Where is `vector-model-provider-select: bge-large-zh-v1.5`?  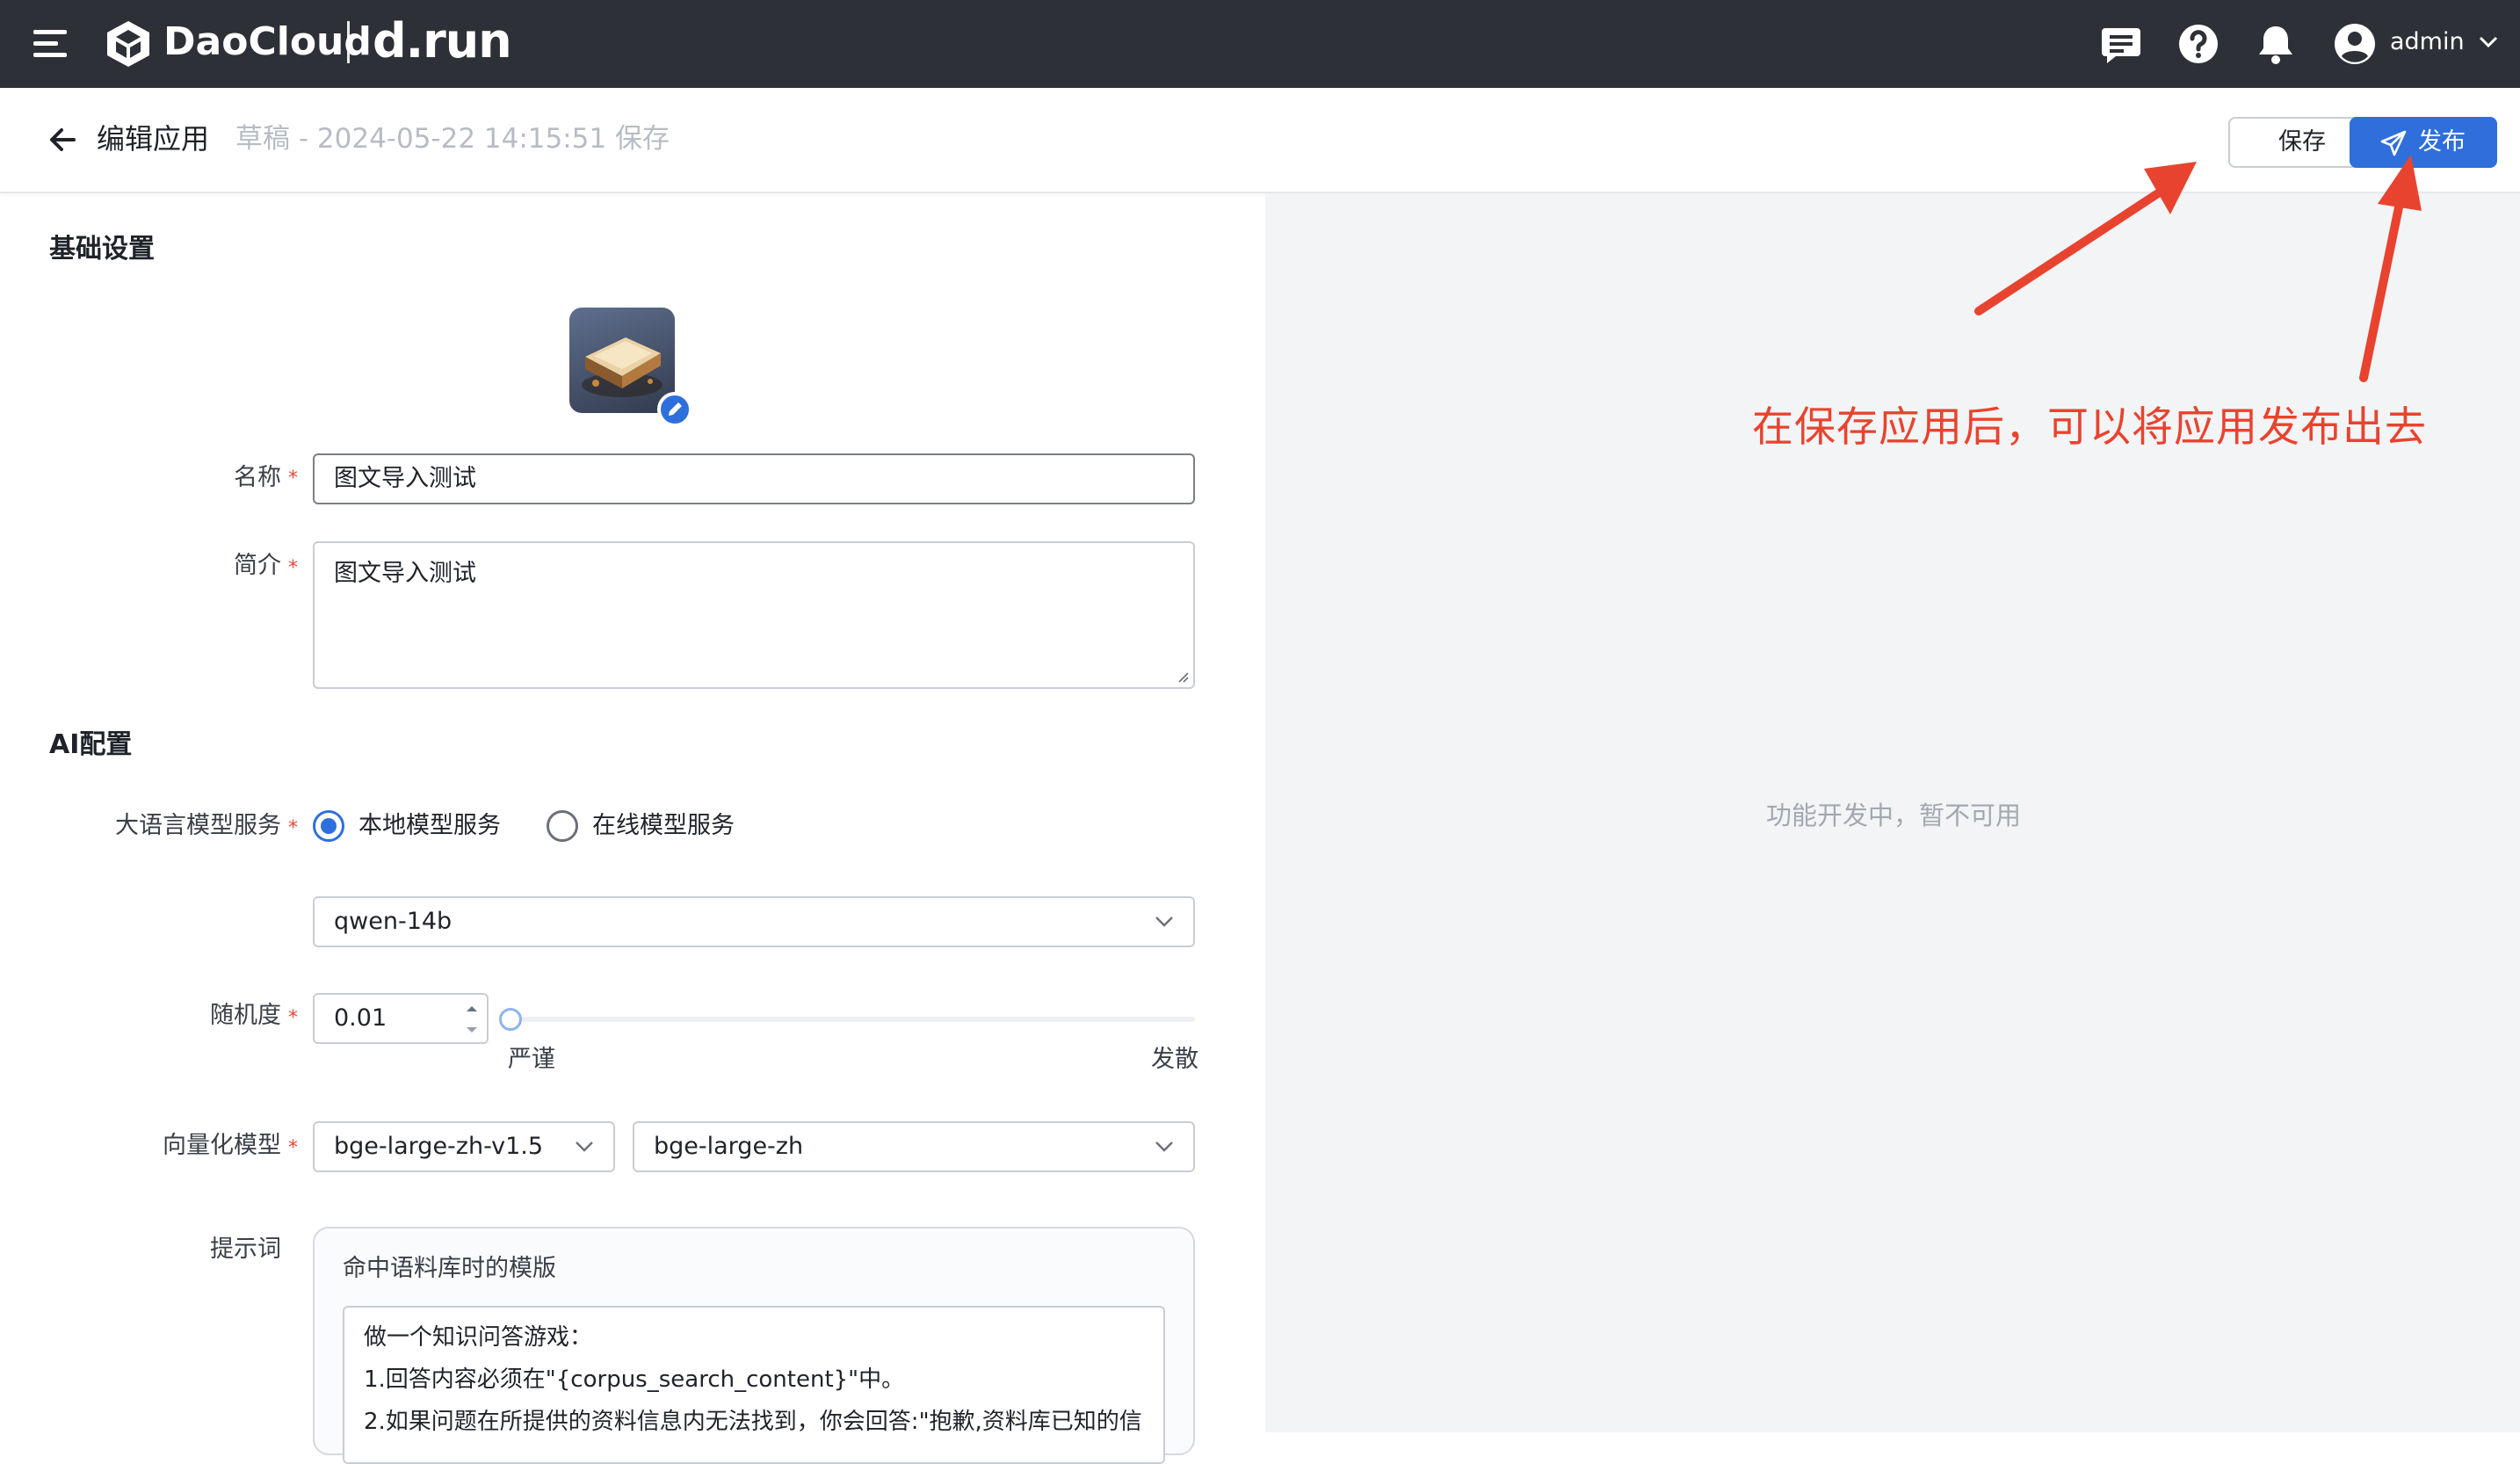 vector-model-provider-select: bge-large-zh-v1.5 is located at coordinates (464, 1146).